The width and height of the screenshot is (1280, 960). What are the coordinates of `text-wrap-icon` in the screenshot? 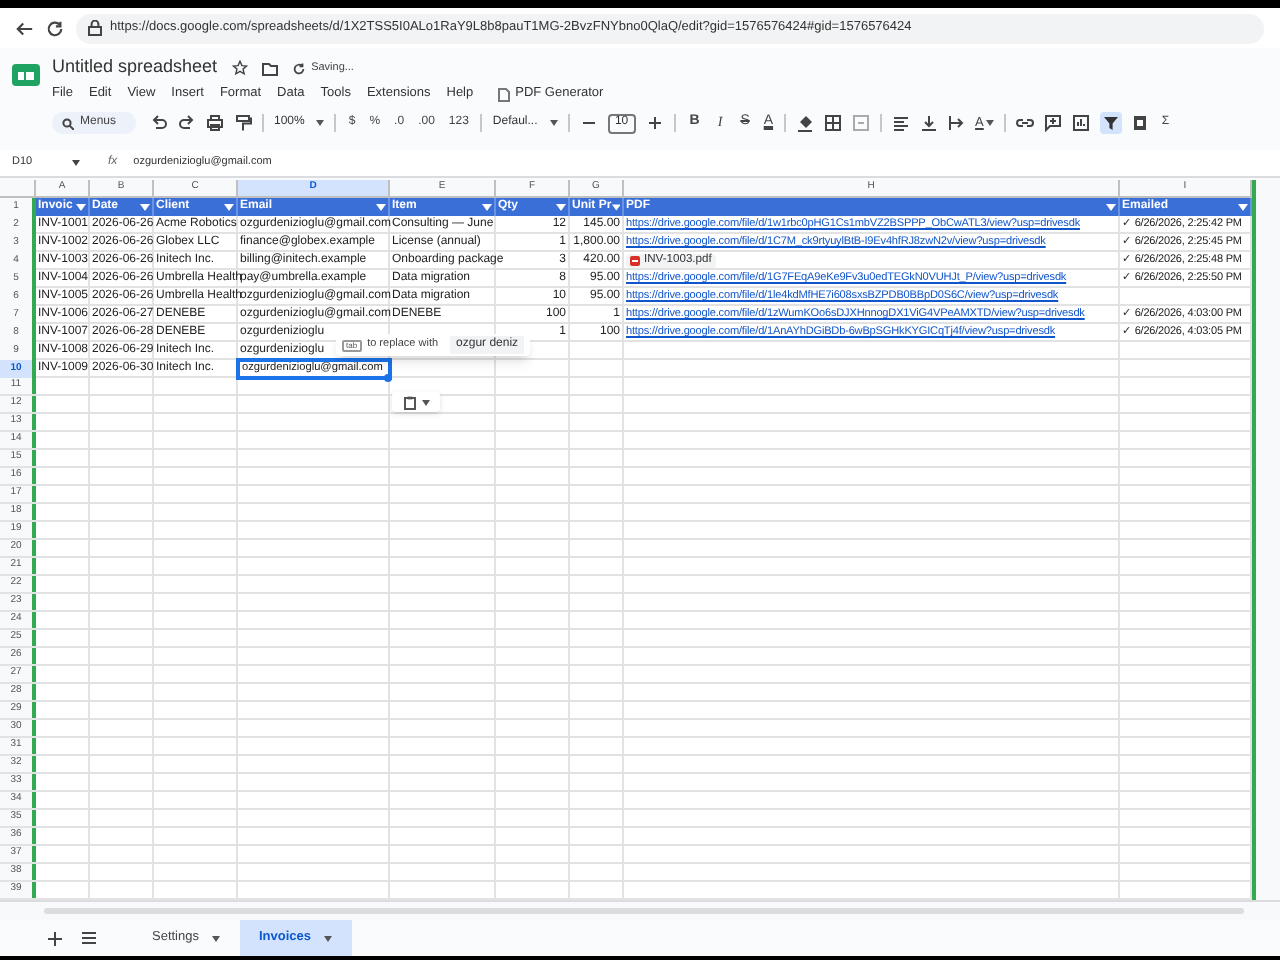 It's located at (956, 123).